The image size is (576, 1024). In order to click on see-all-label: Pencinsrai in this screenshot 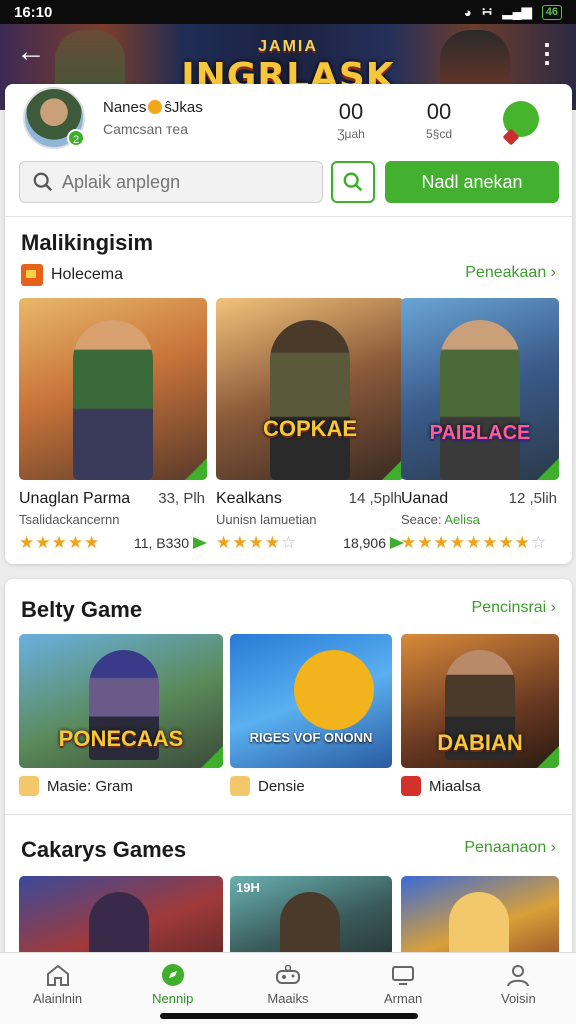, I will do `click(509, 607)`.